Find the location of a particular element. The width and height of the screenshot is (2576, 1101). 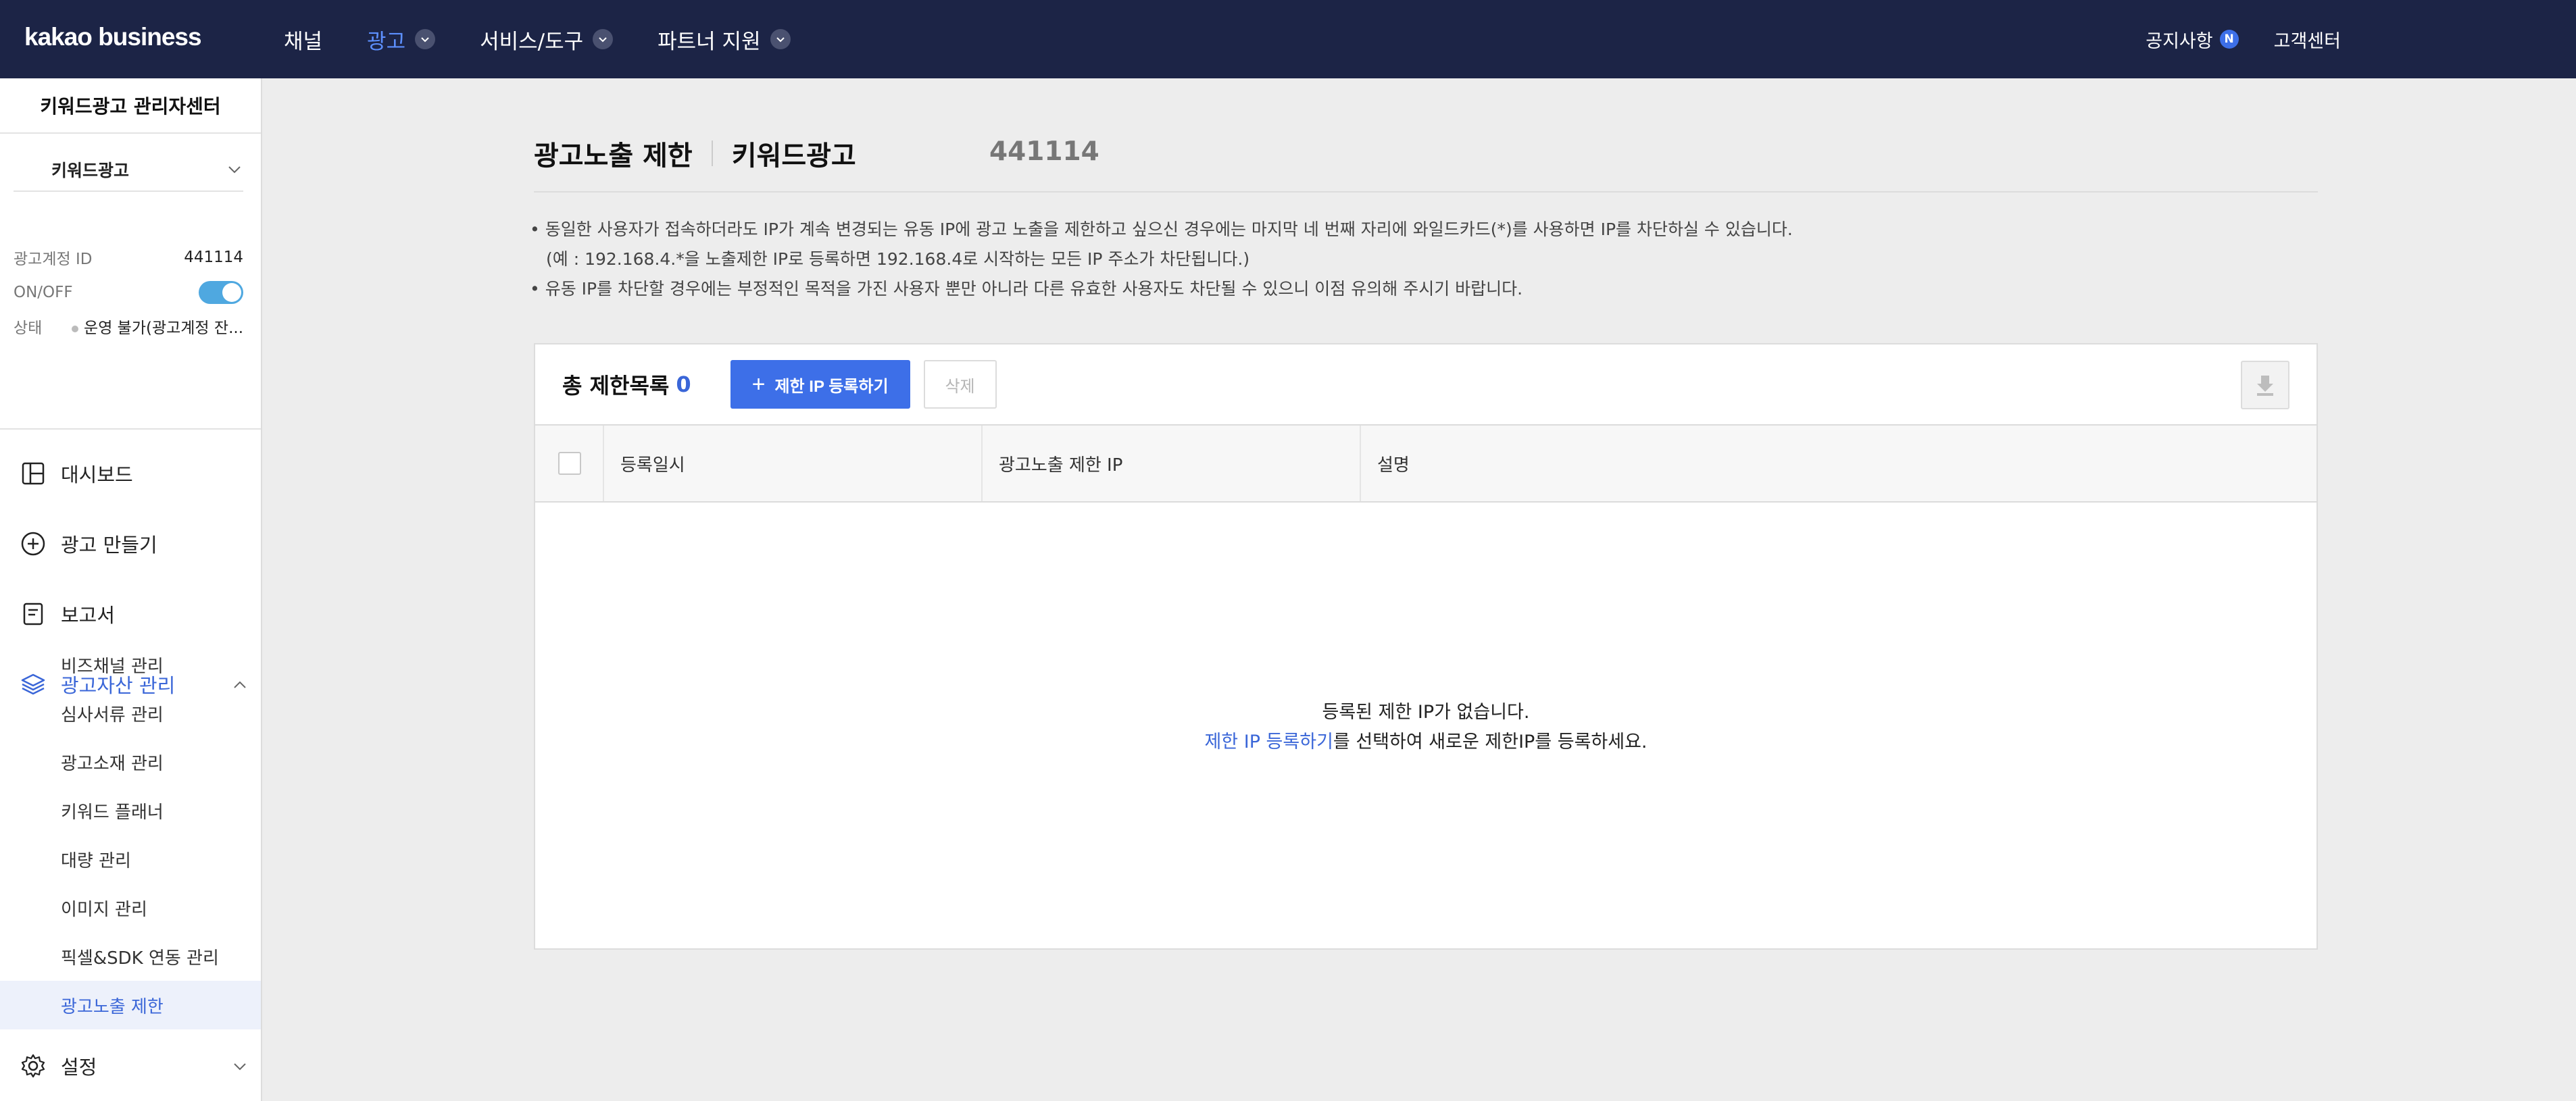

sidebar-title: 키워드광고 관리자센터 is located at coordinates (130, 106).